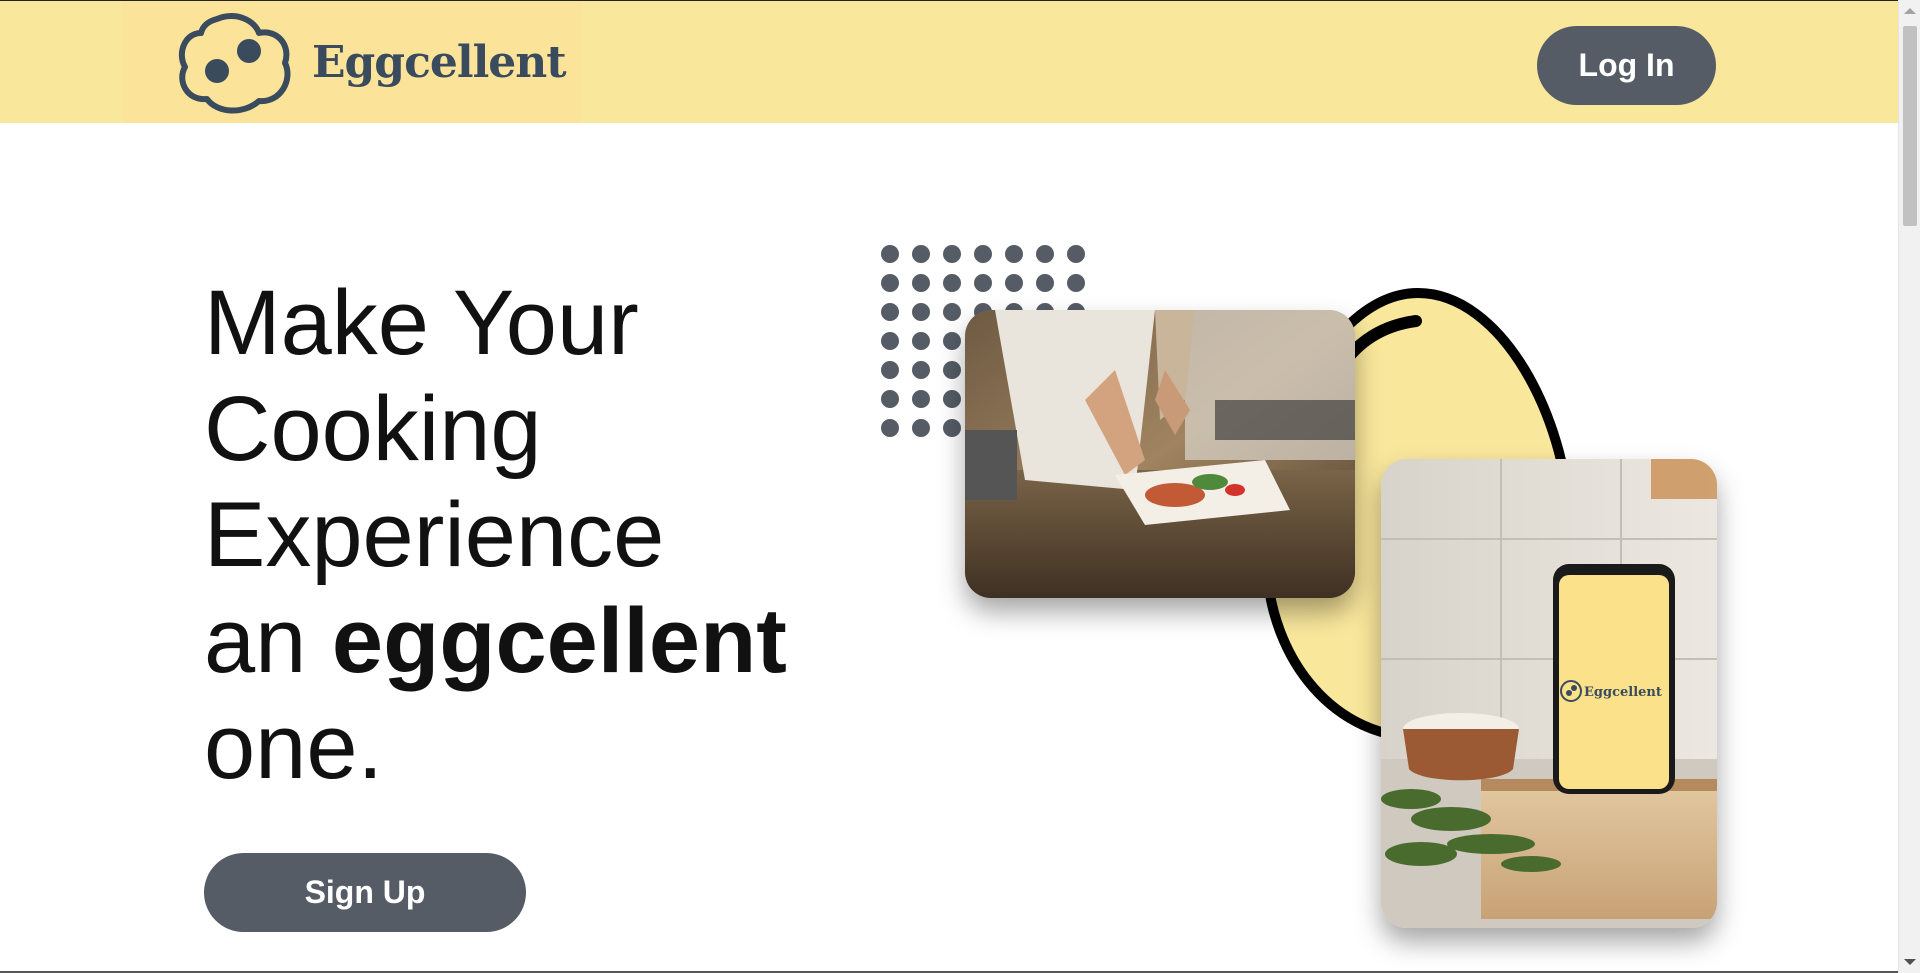 This screenshot has width=1920, height=973. I want to click on chef-plating-photo, so click(1160, 454).